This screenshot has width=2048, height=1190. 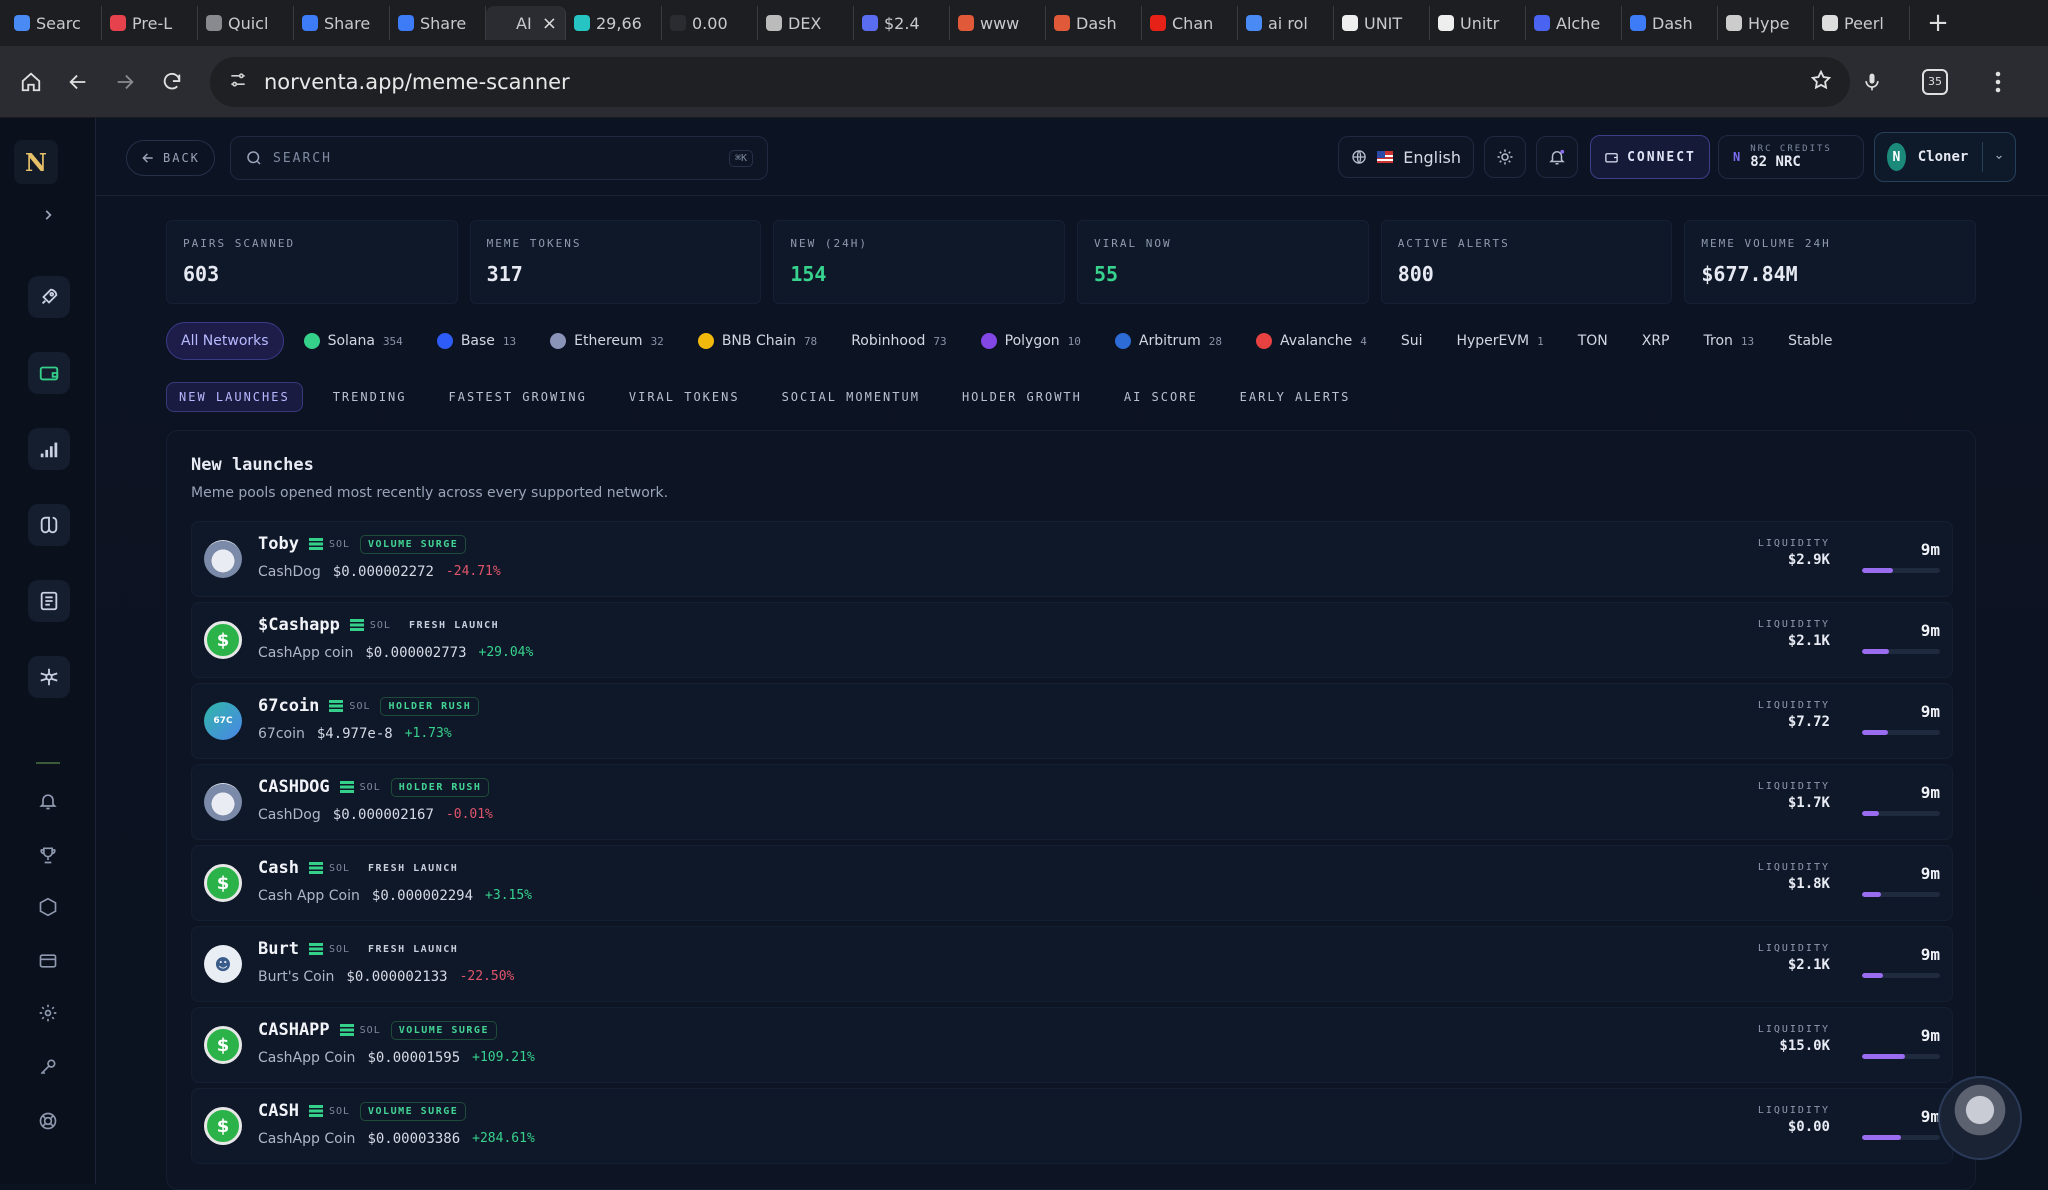 I want to click on back-arrow-icon, so click(x=77, y=82).